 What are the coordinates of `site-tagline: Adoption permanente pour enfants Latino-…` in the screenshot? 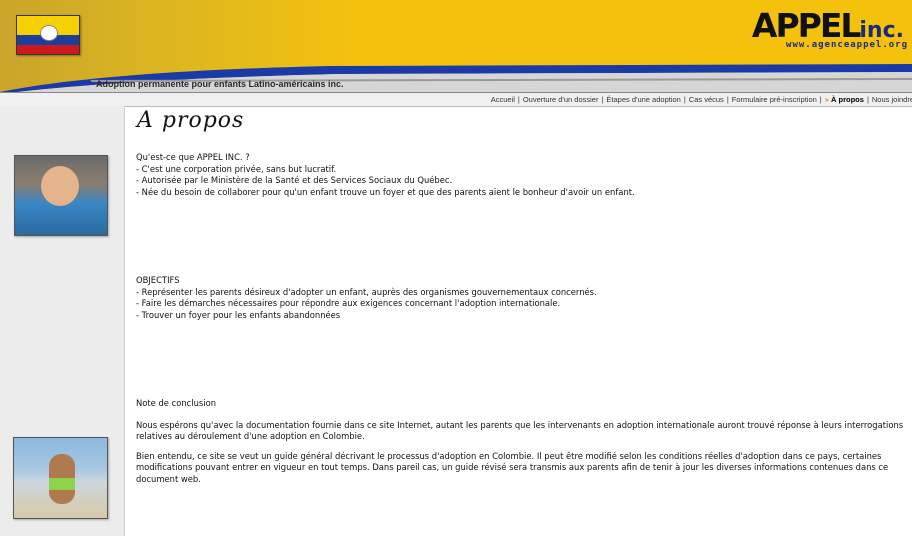 It's located at (220, 84).